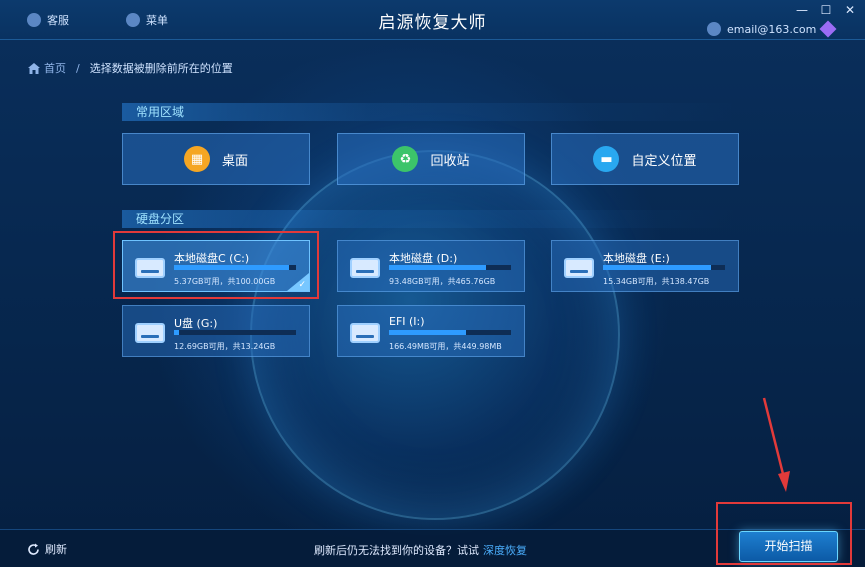 The height and width of the screenshot is (567, 865). Describe the element at coordinates (161, 68) in the screenshot. I see `breadcrumb-current: 选择数据被删除前所在的位置` at that location.